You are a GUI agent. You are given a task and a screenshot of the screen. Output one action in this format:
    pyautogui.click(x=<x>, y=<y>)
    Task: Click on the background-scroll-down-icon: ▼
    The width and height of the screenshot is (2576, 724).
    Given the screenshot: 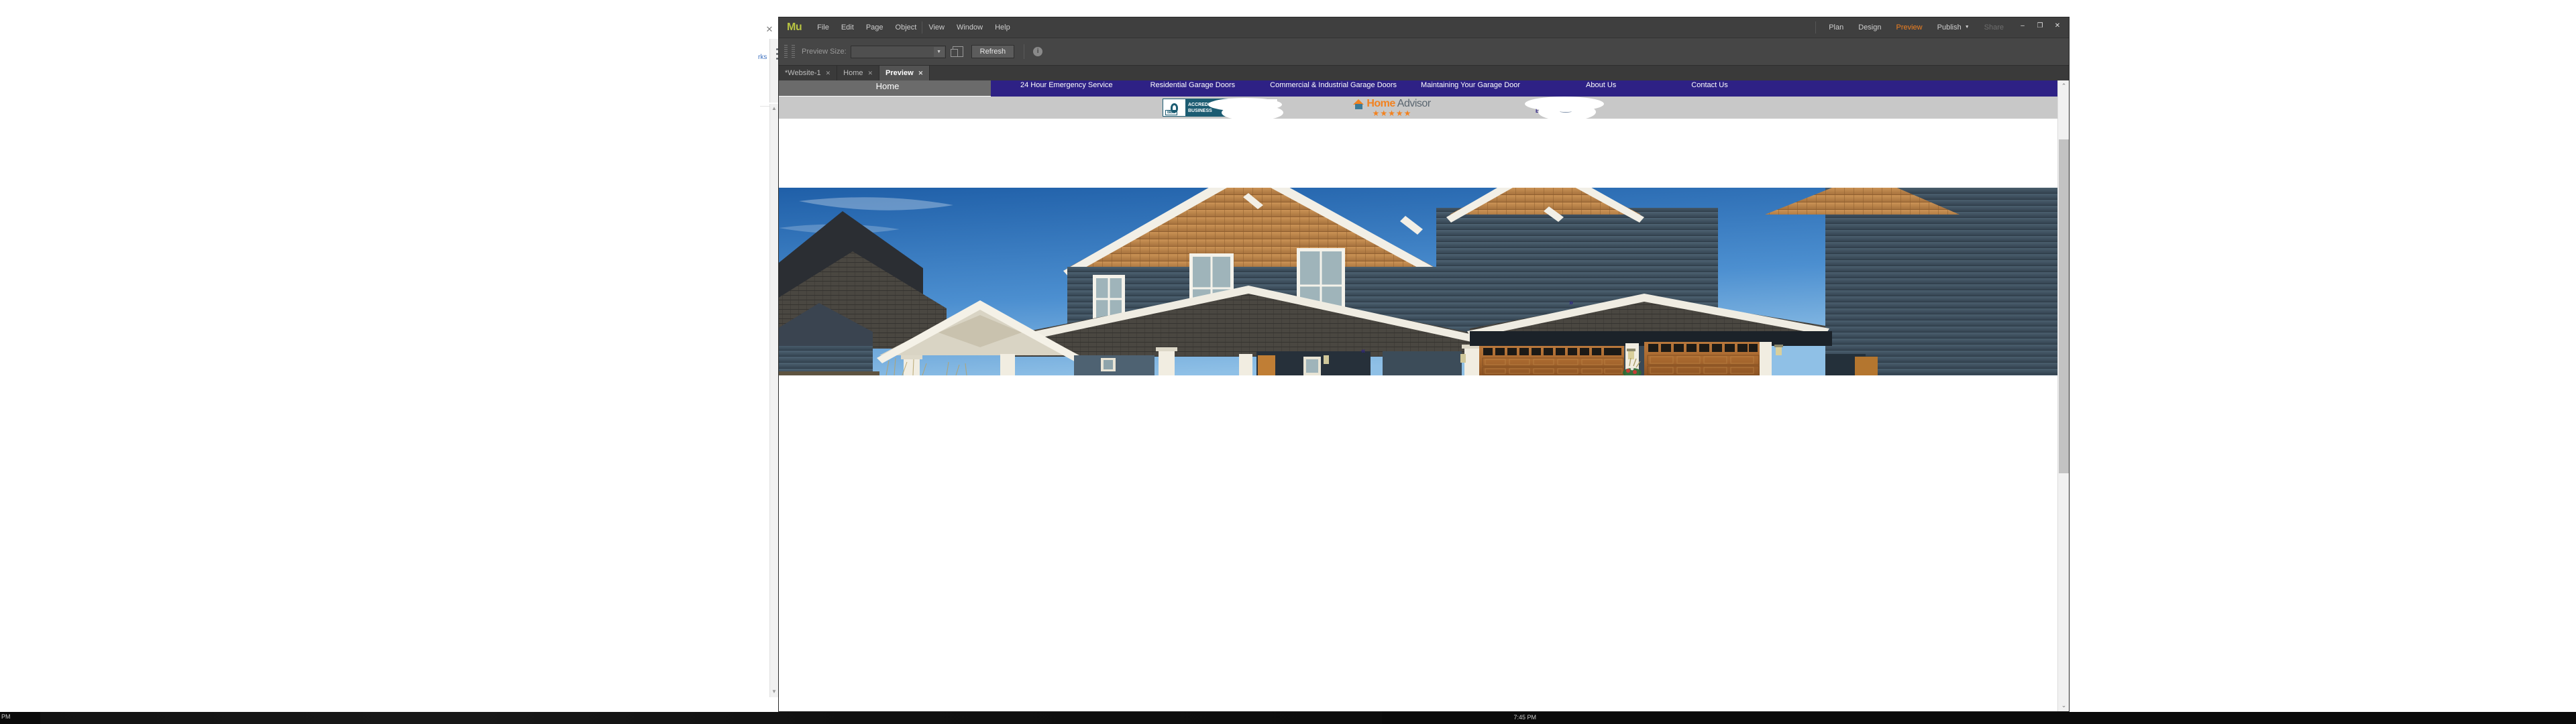 What is the action you would take?
    pyautogui.click(x=774, y=692)
    